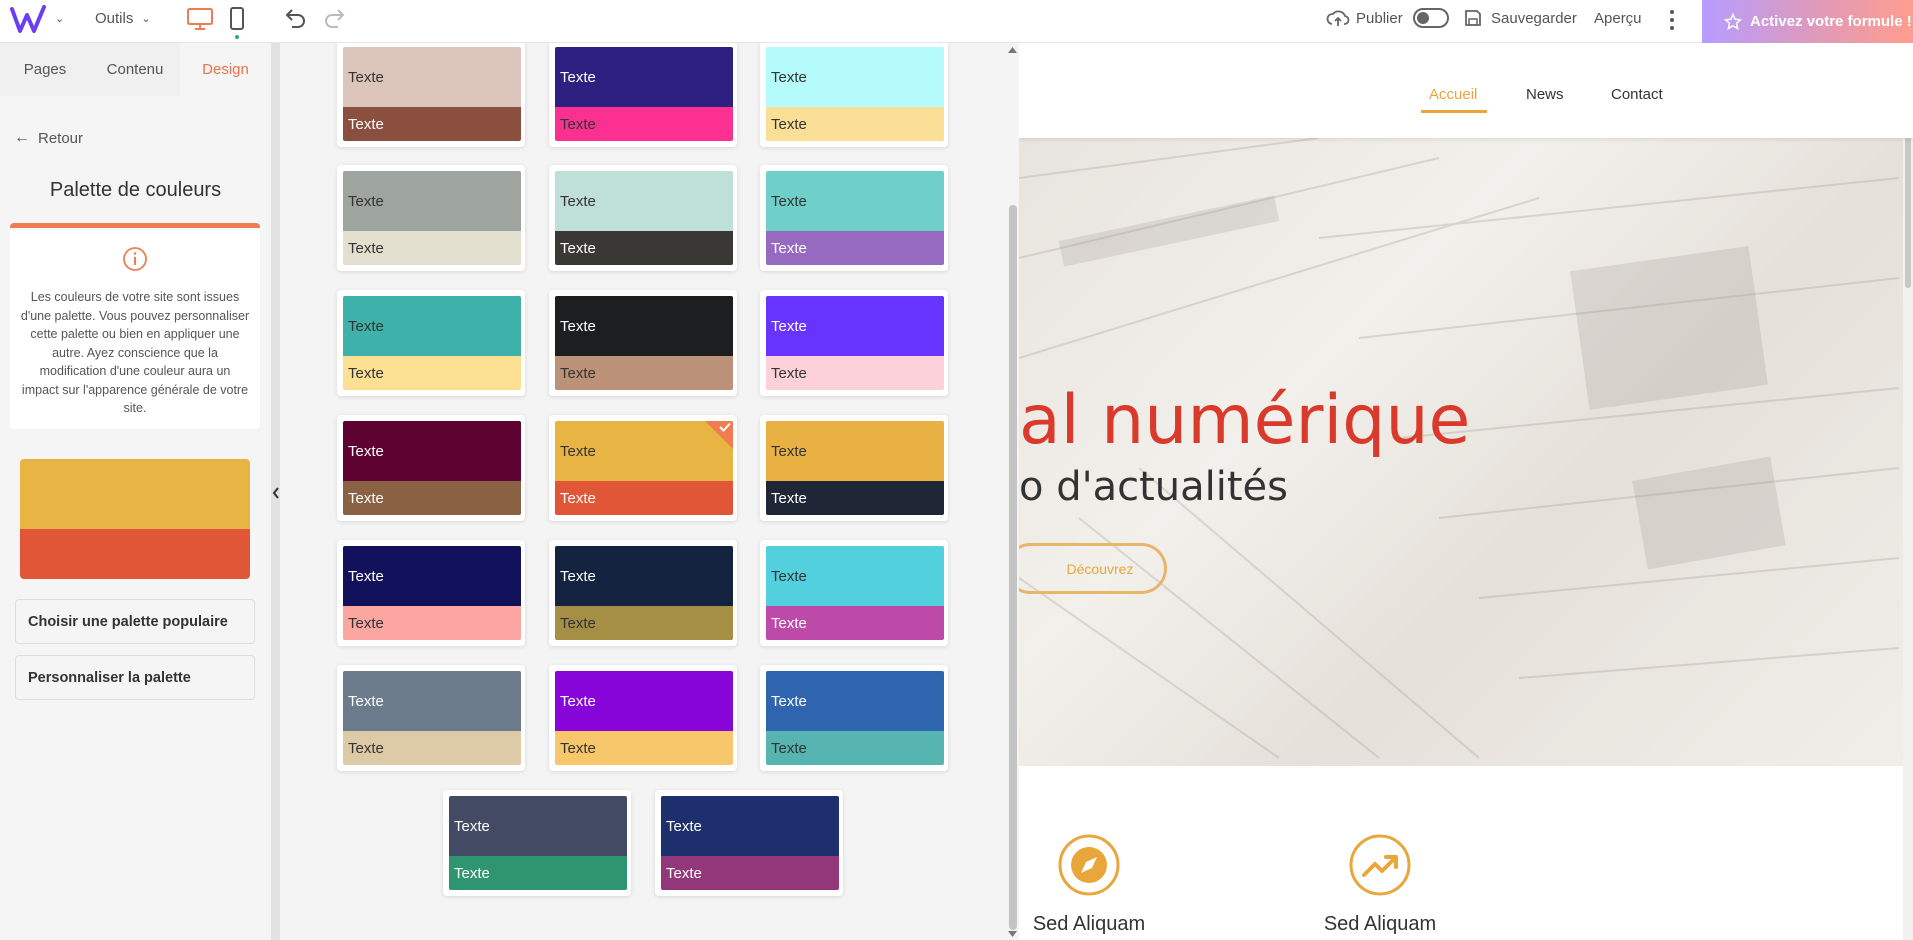  I want to click on chevron-left-icon, so click(276, 493).